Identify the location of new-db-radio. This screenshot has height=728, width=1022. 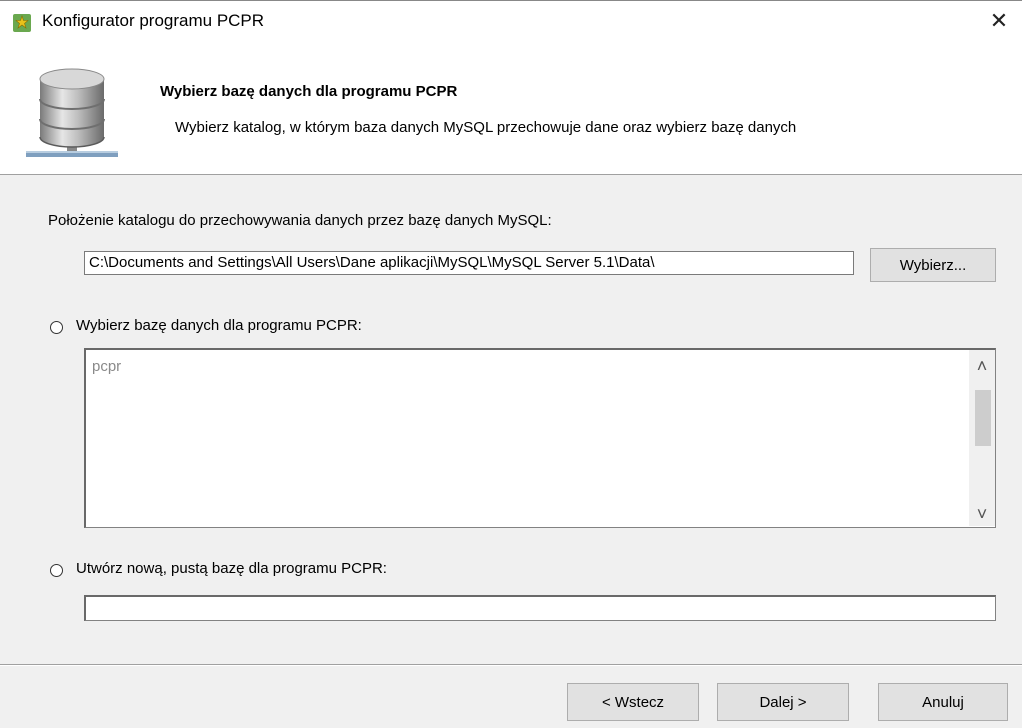
(56, 570).